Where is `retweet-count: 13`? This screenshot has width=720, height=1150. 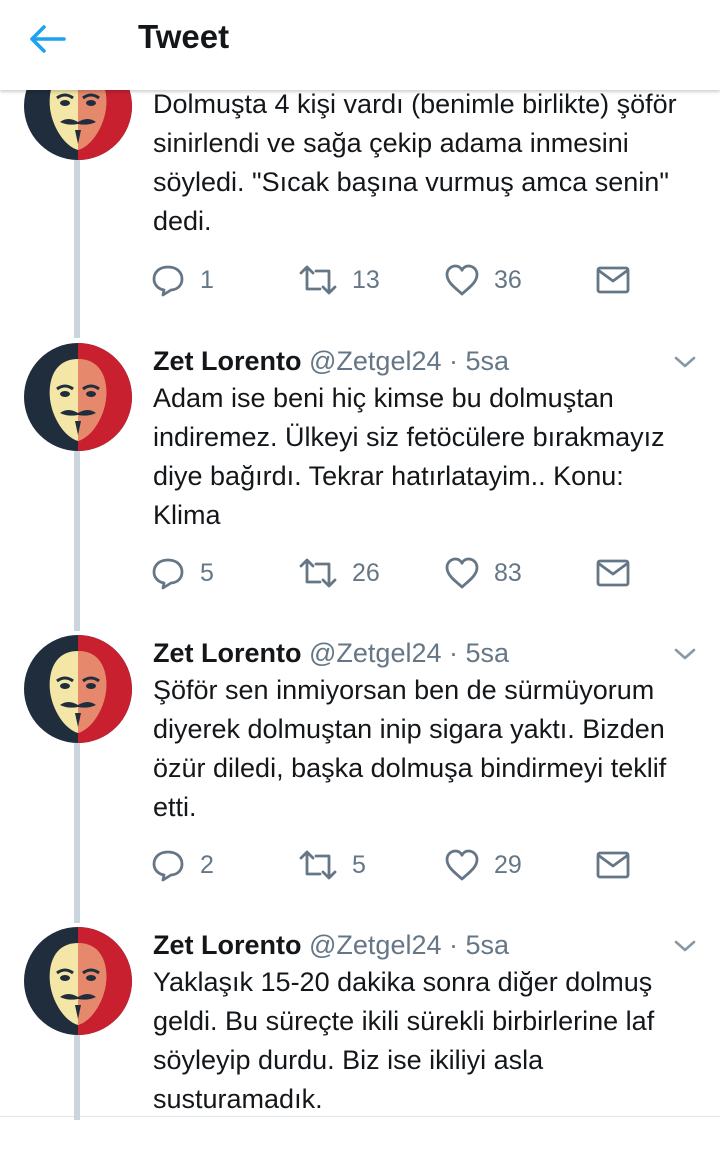
retweet-count: 13 is located at coordinates (366, 279).